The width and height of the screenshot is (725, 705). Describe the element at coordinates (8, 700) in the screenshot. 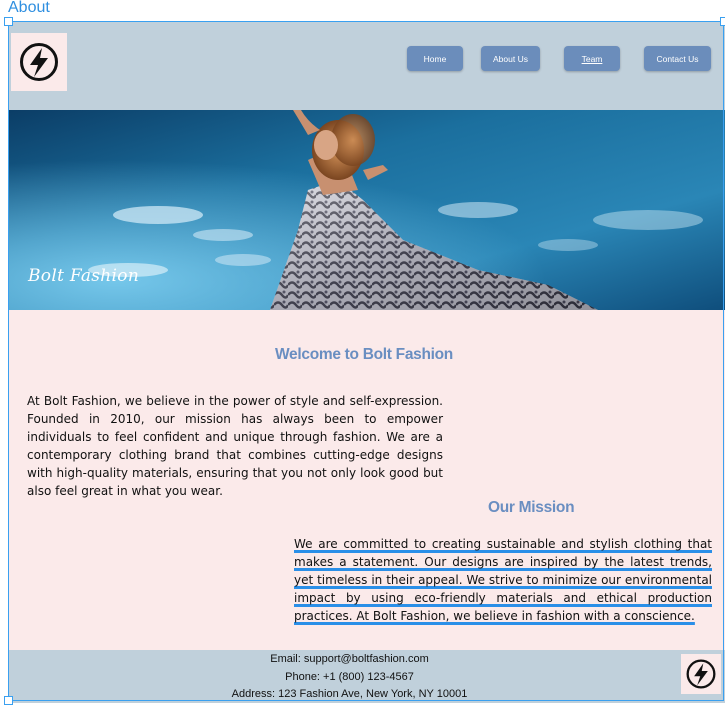

I see `resize-handle-bottom-left` at that location.